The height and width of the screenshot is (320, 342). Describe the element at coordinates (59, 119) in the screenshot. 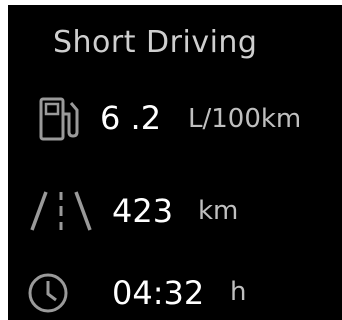

I see `fuel-pump-icon` at that location.